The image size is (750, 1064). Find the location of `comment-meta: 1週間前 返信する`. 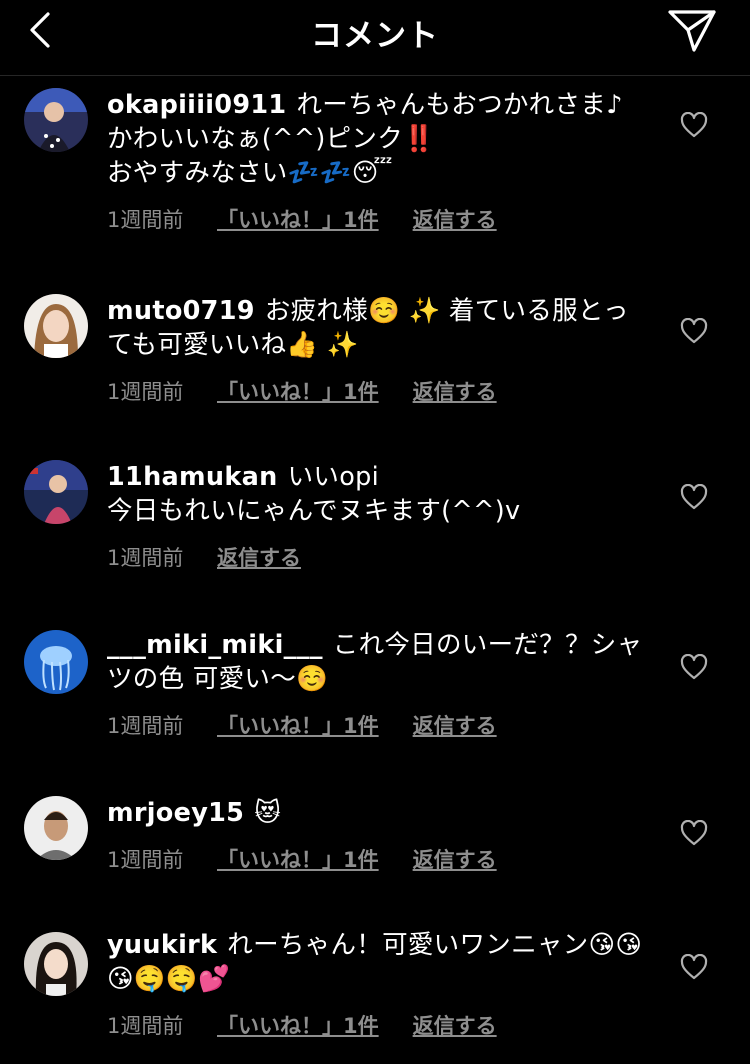

comment-meta: 1週間前 返信する is located at coordinates (377, 557).